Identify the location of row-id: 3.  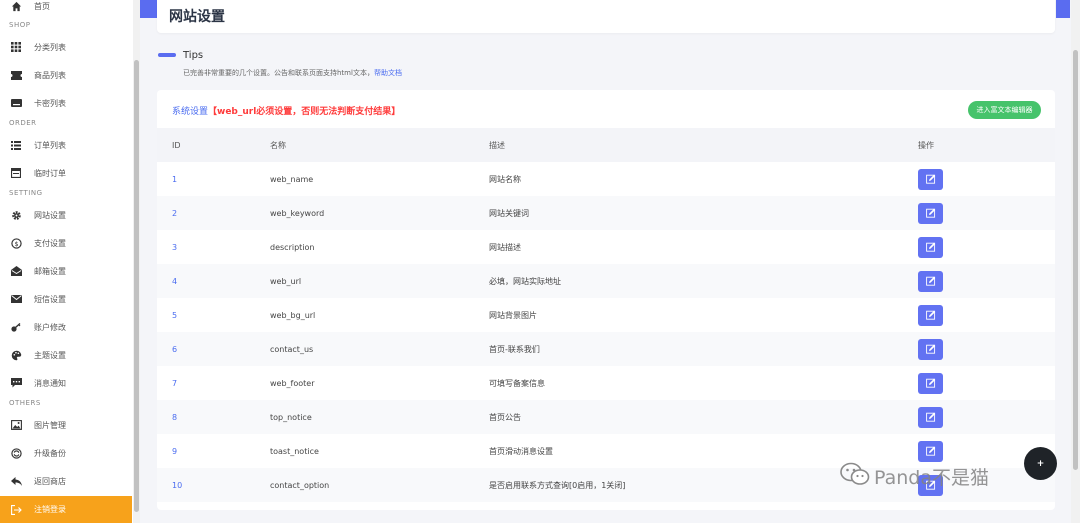
(175, 247).